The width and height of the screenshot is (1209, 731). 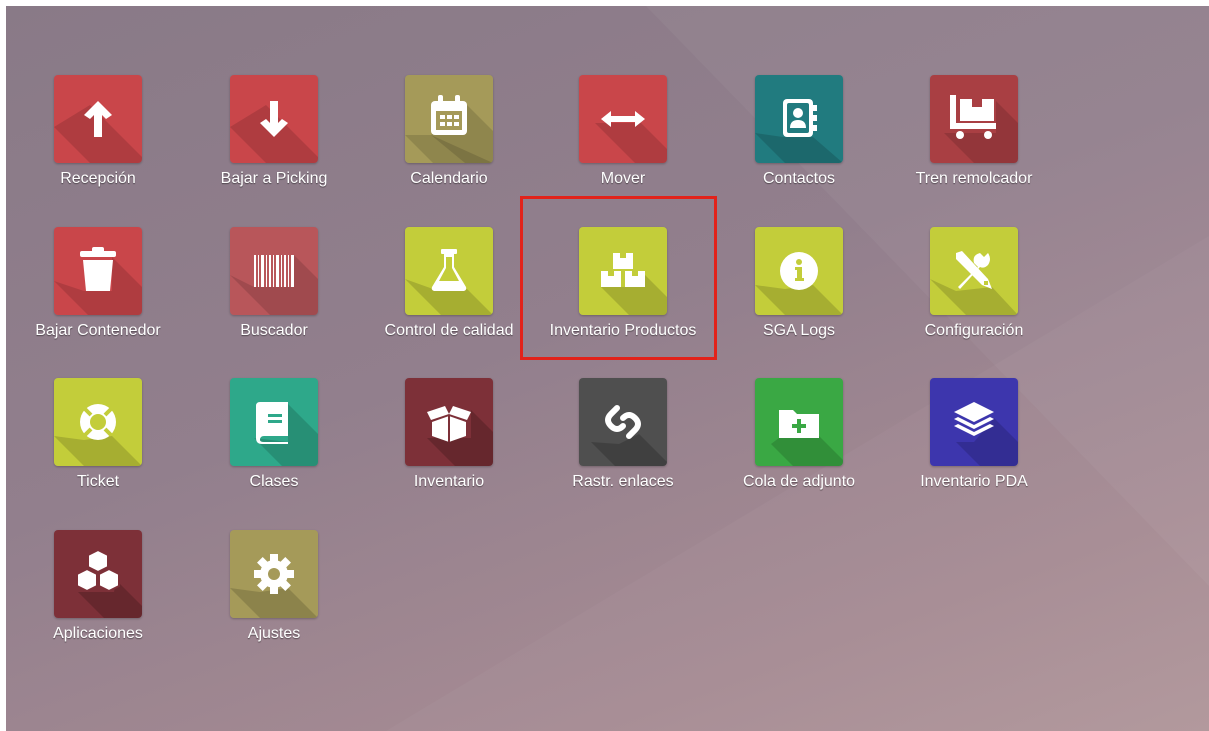 I want to click on open-box-icon, so click(x=449, y=422).